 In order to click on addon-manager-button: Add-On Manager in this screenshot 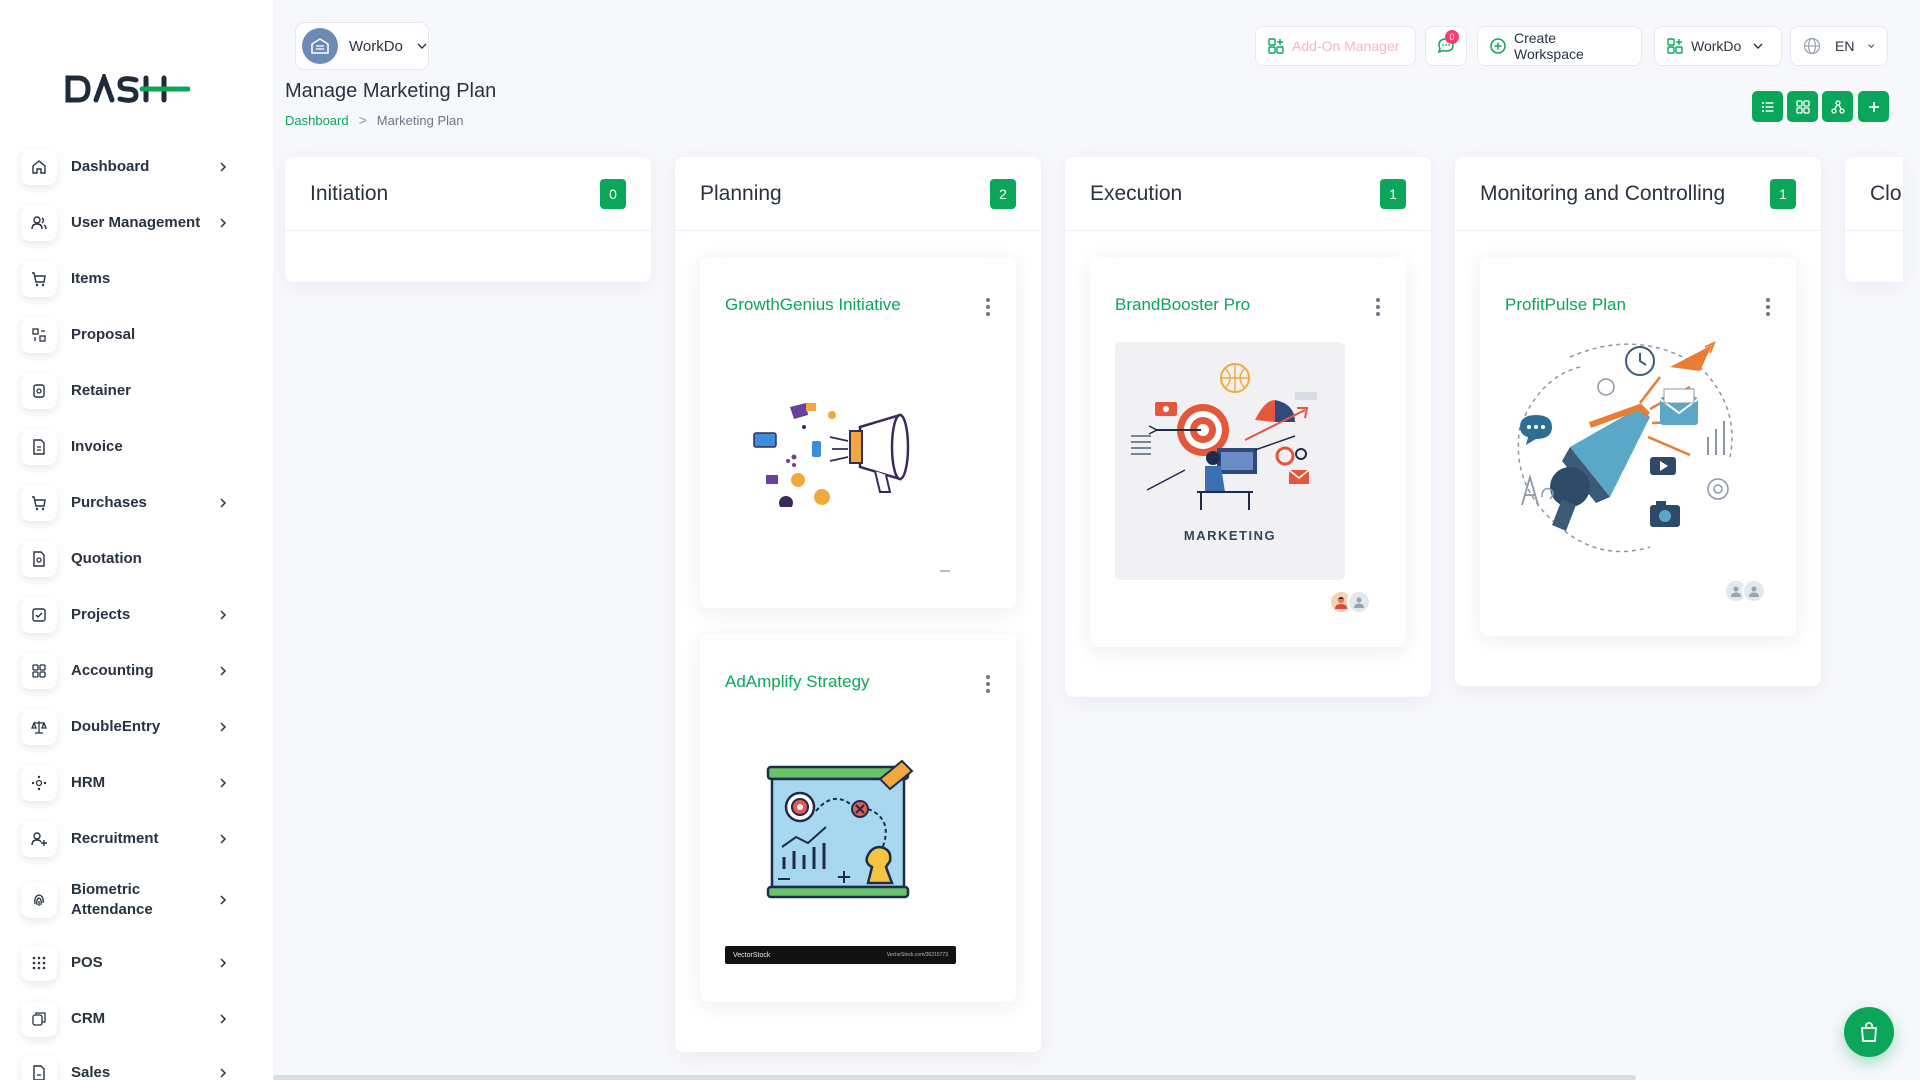, I will do `click(1335, 46)`.